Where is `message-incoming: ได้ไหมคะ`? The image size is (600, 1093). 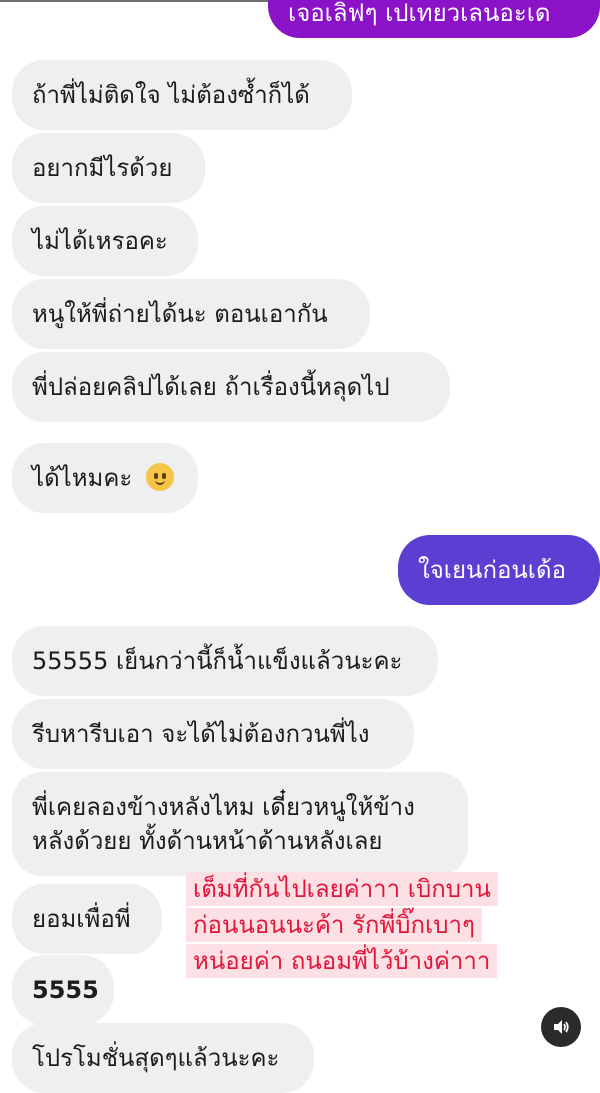 message-incoming: ได้ไหมคะ is located at coordinates (105, 478).